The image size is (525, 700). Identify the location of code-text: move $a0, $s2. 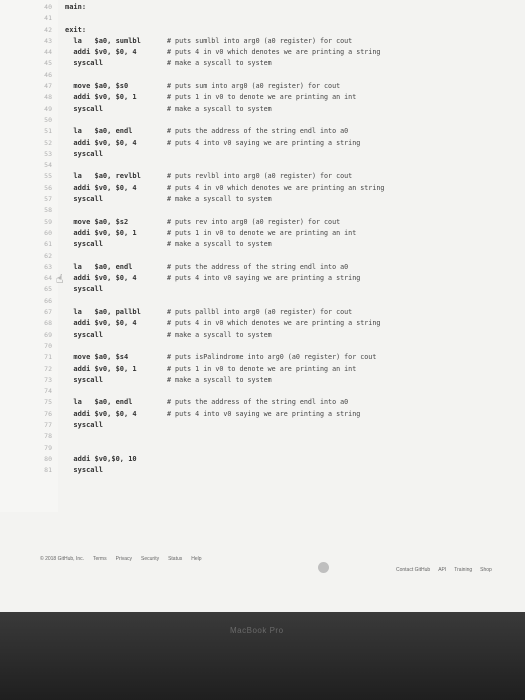
(97, 221).